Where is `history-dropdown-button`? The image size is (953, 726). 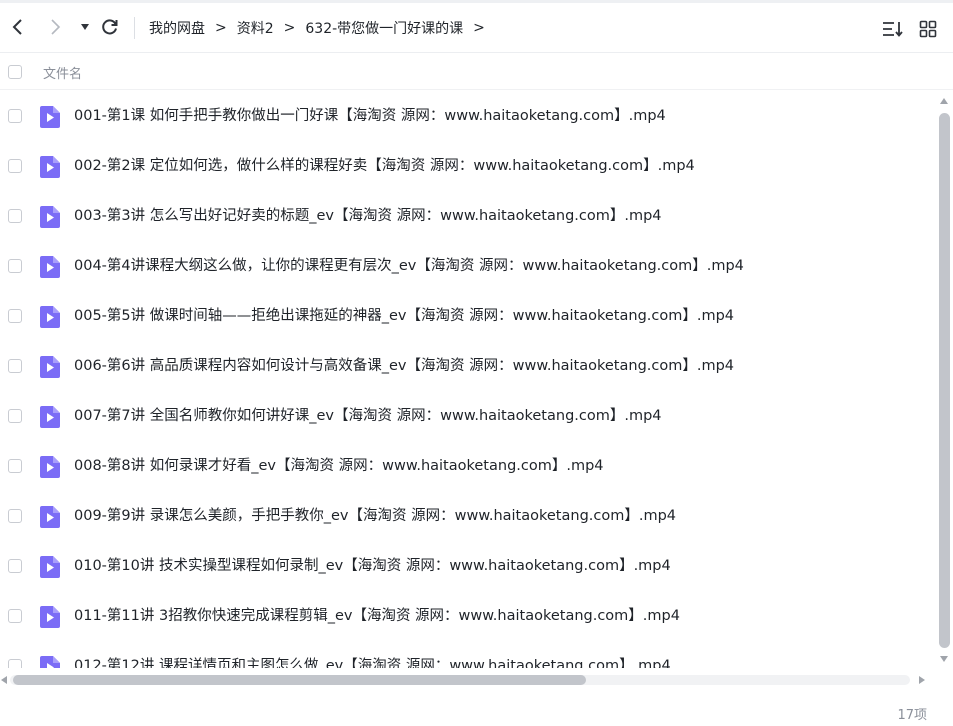 history-dropdown-button is located at coordinates (85, 27).